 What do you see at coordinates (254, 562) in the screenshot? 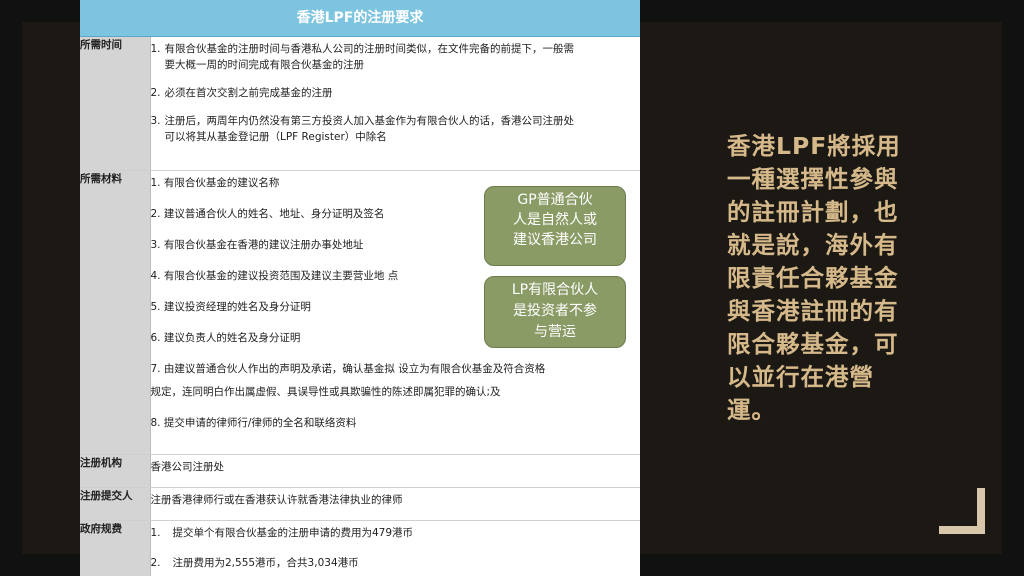
I see `list-item: 2. 注册费用为2,555港币，合共3,034港币` at bounding box center [254, 562].